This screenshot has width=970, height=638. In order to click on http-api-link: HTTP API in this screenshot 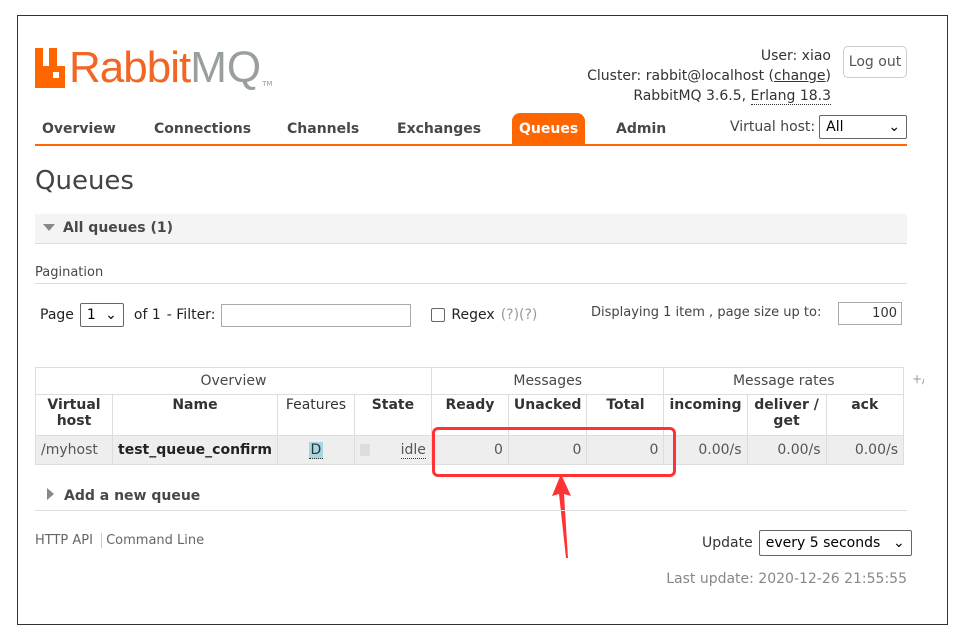, I will do `click(64, 540)`.